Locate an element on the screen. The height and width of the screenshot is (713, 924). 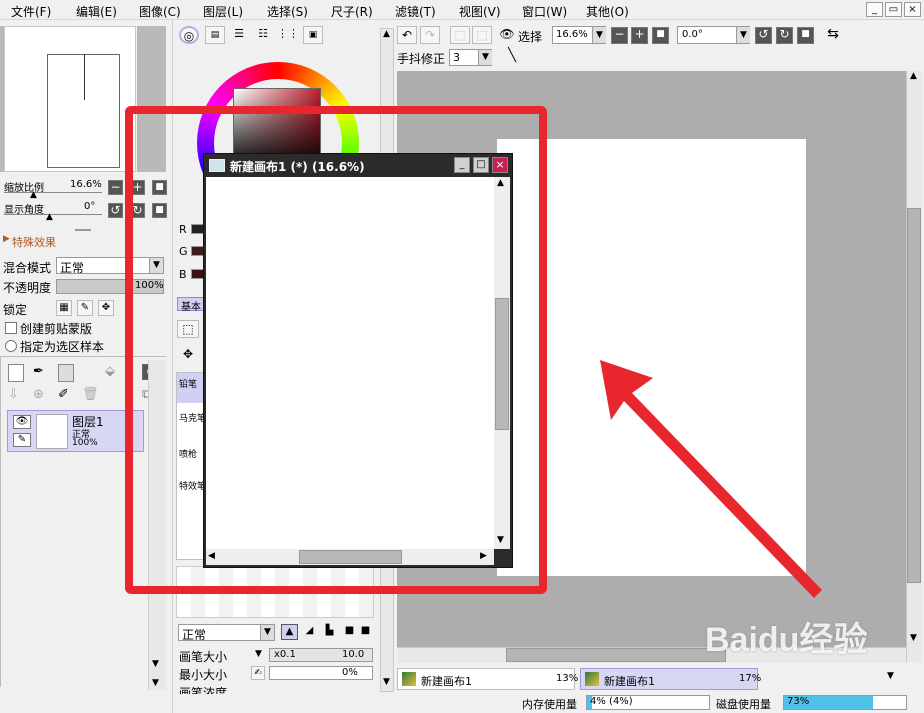
brush-blend-select: 正常 ▼ is located at coordinates (226, 633).